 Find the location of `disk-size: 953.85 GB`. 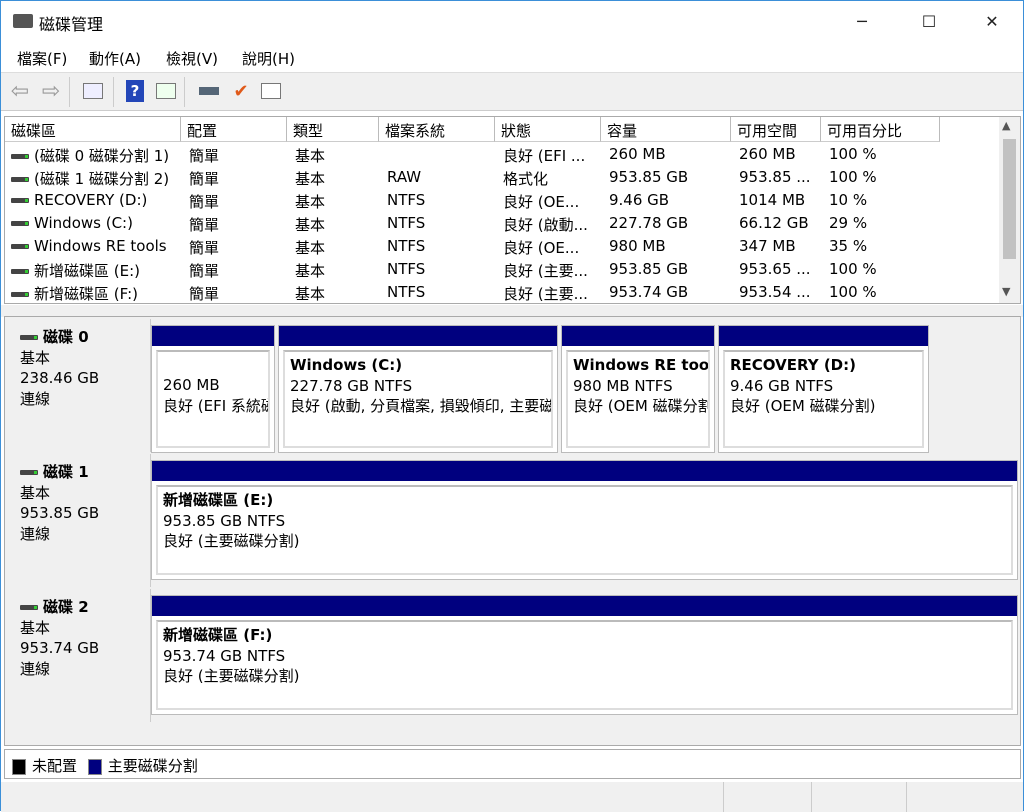

disk-size: 953.85 GB is located at coordinates (60, 513).